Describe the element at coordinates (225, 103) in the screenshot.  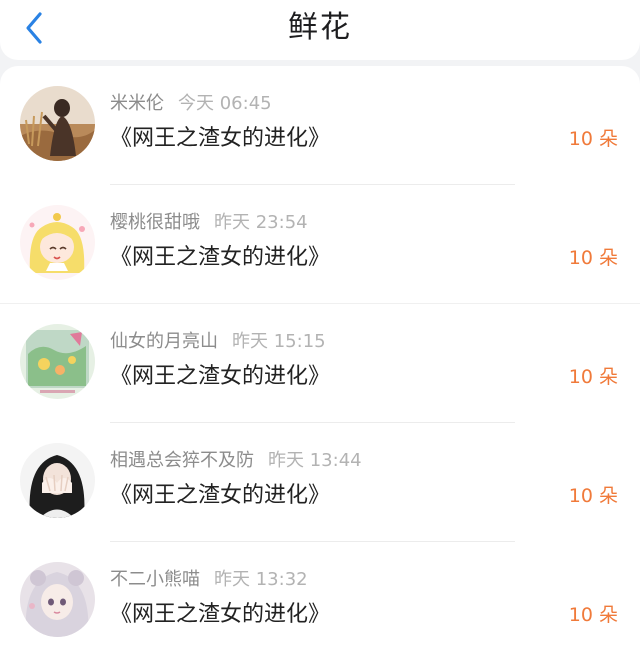
I see `timestamp: 今天 06:45` at that location.